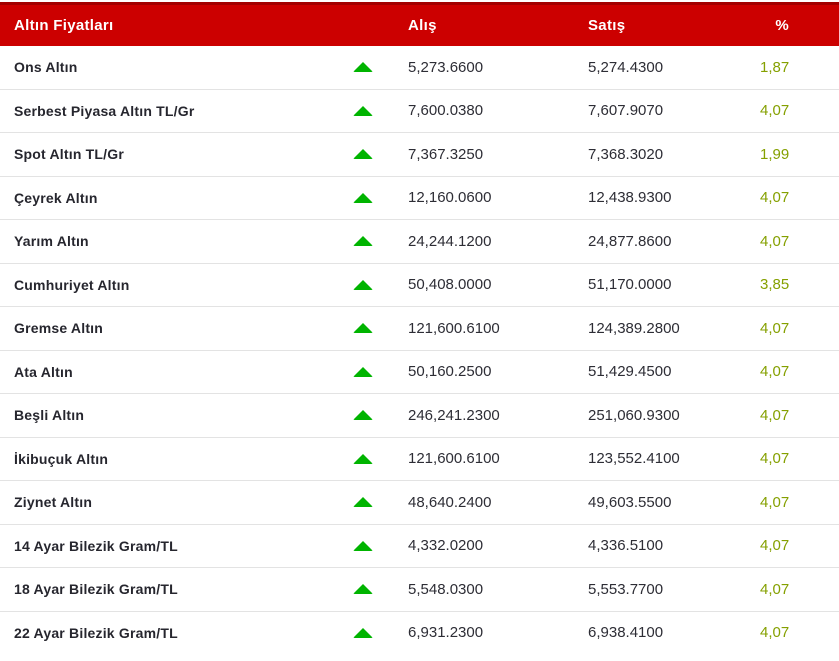 The width and height of the screenshot is (839, 661). Describe the element at coordinates (630, 502) in the screenshot. I see `sell-price: 49,603.5500` at that location.